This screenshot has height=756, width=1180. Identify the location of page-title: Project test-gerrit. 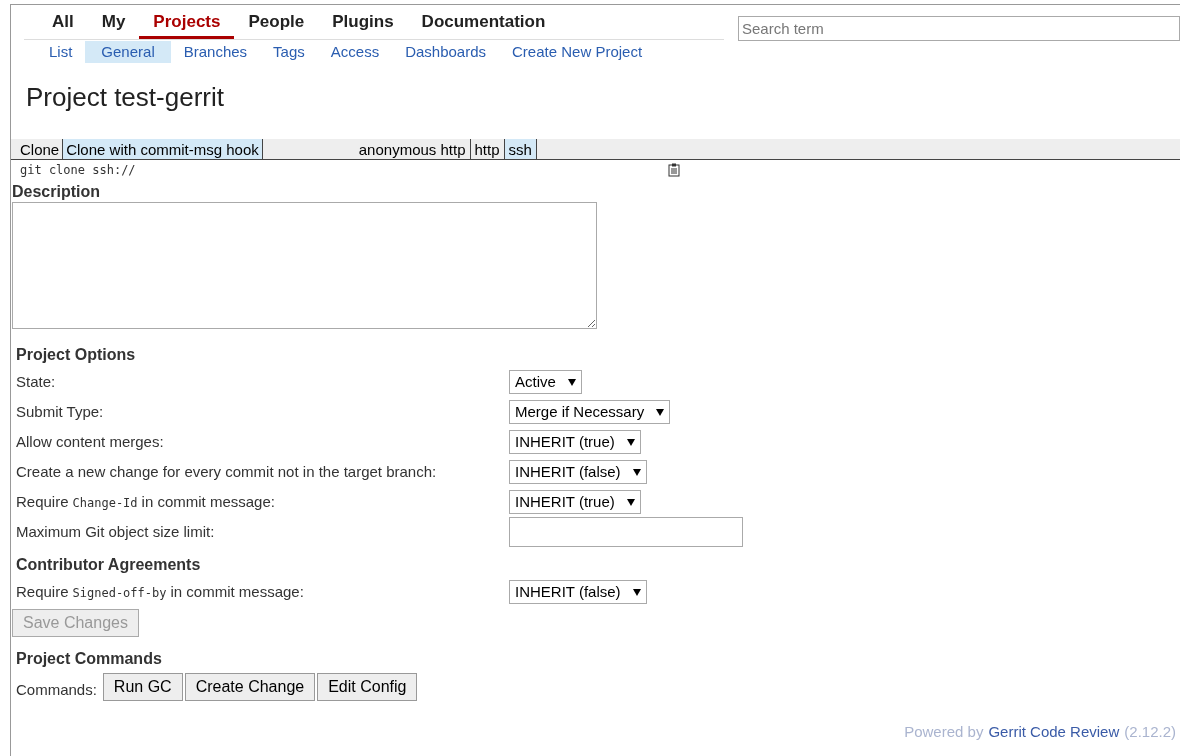
(125, 97).